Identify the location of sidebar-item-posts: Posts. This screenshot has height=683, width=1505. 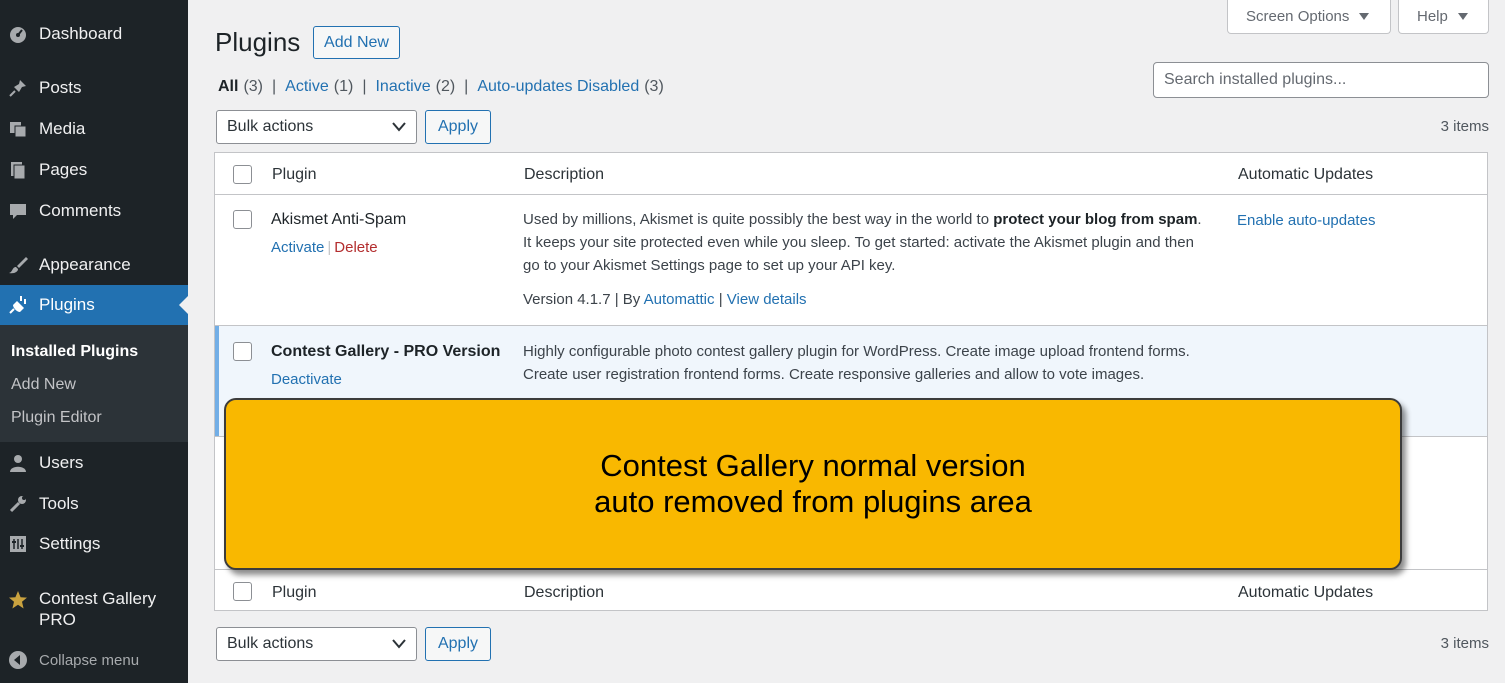
(94, 88).